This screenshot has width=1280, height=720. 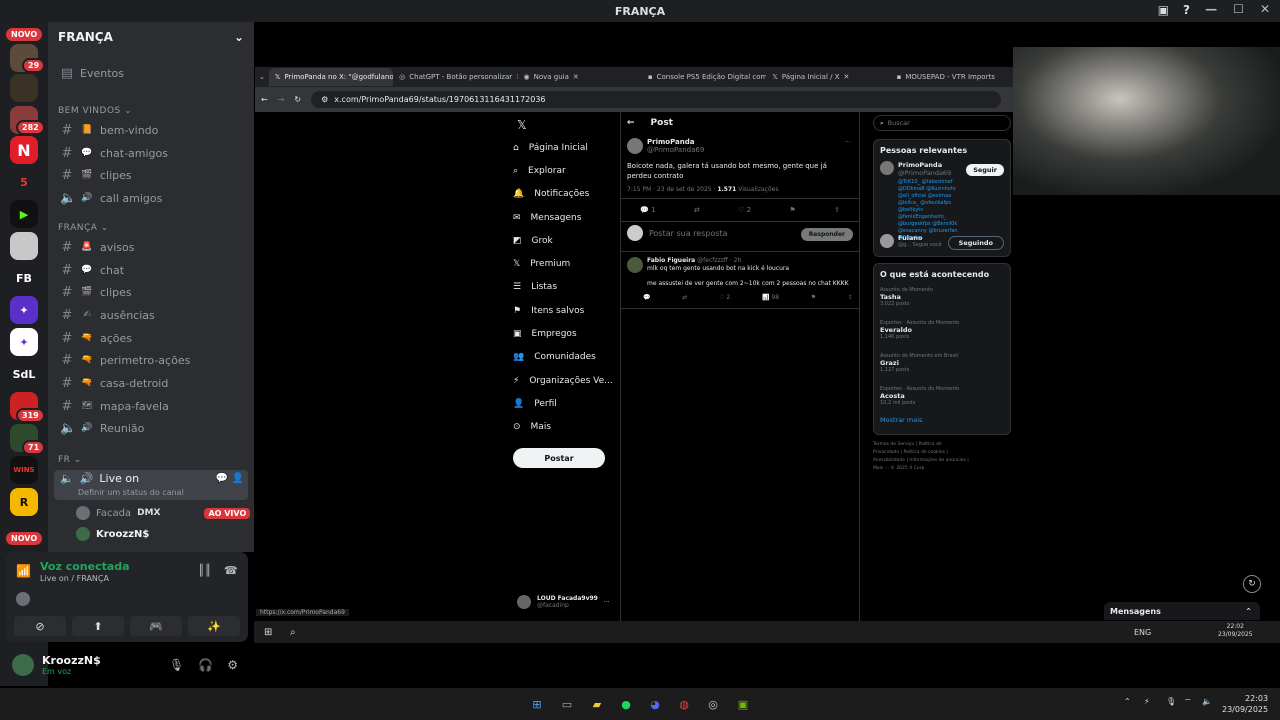 I want to click on nav-explore: ⌕ Explorar, so click(x=568, y=170).